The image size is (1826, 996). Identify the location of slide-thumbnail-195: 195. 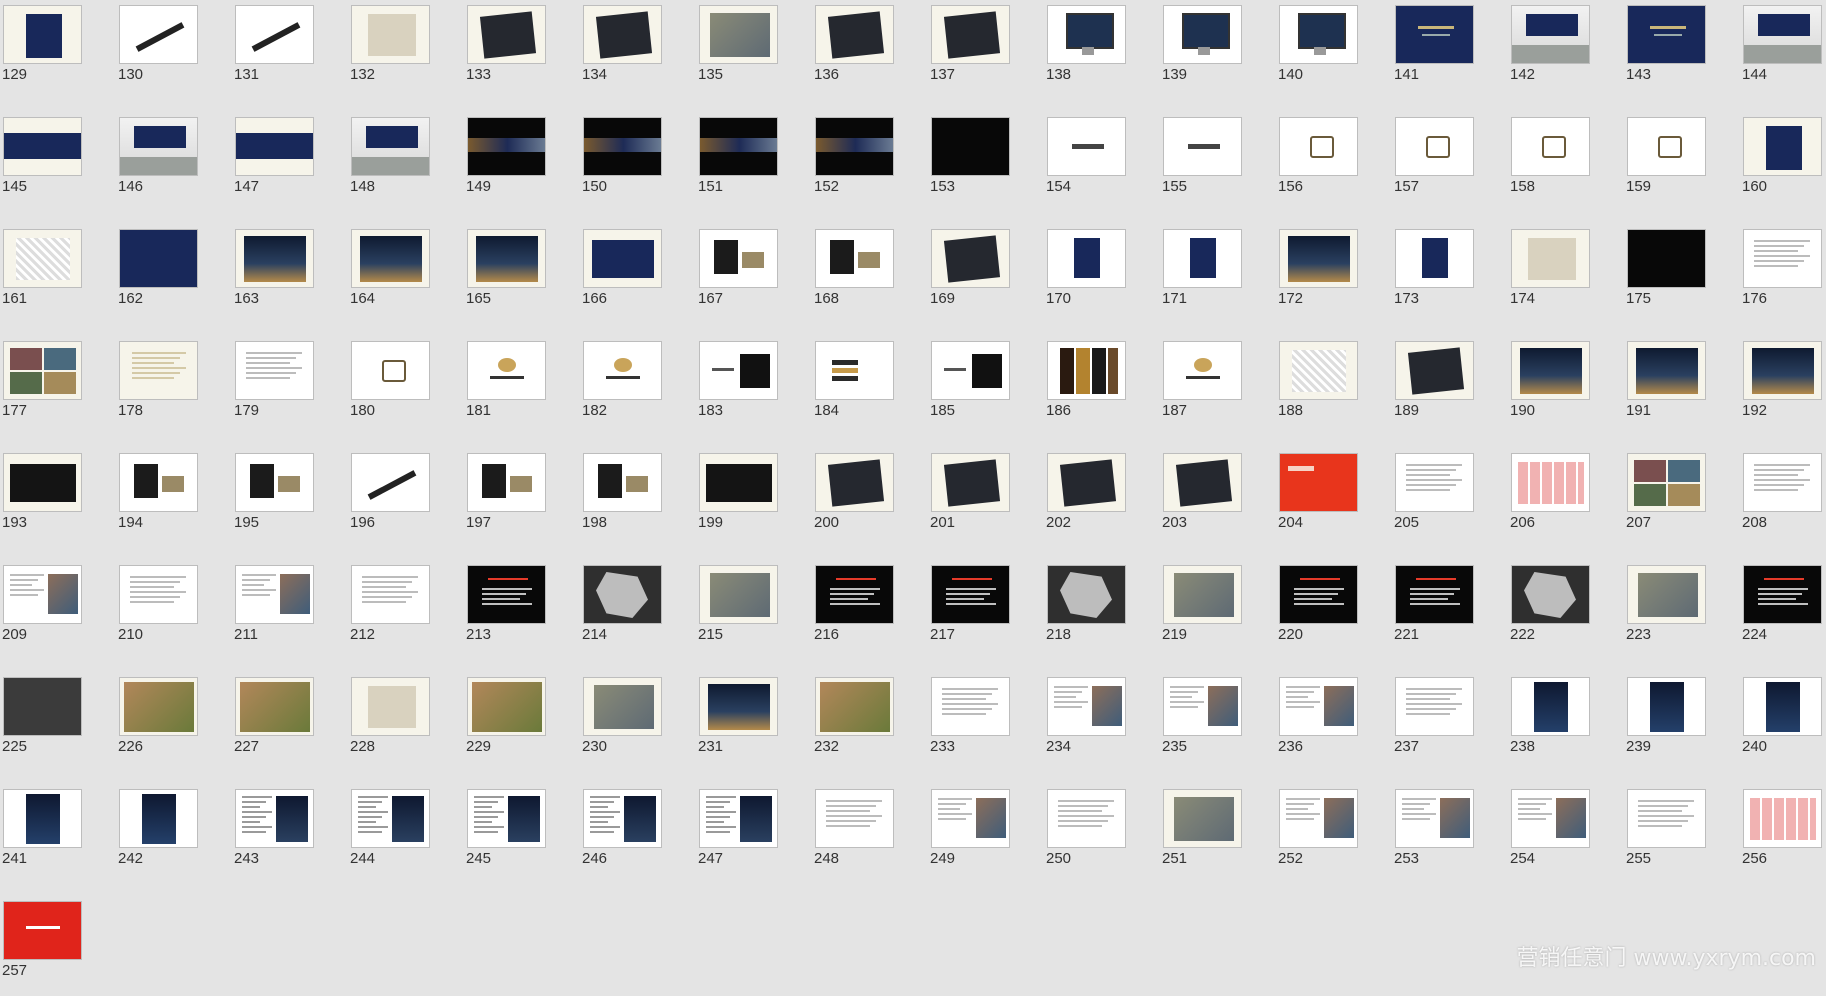
(274, 498).